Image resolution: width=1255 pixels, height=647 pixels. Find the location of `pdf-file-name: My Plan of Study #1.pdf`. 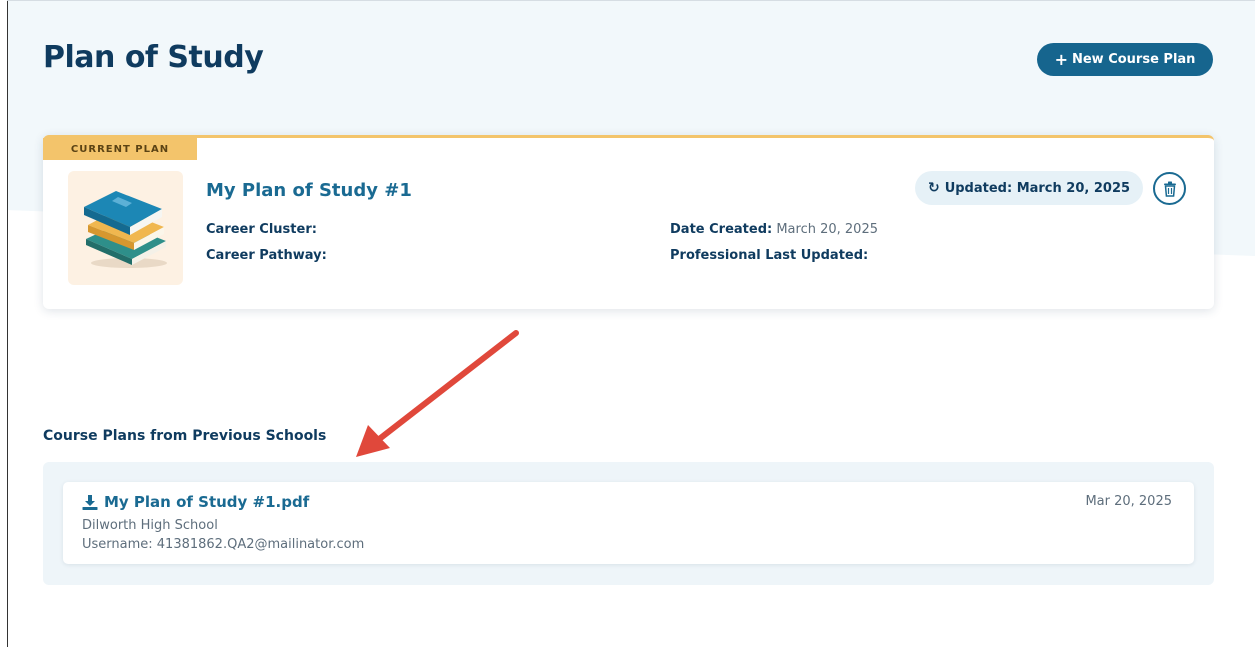

pdf-file-name: My Plan of Study #1.pdf is located at coordinates (207, 502).